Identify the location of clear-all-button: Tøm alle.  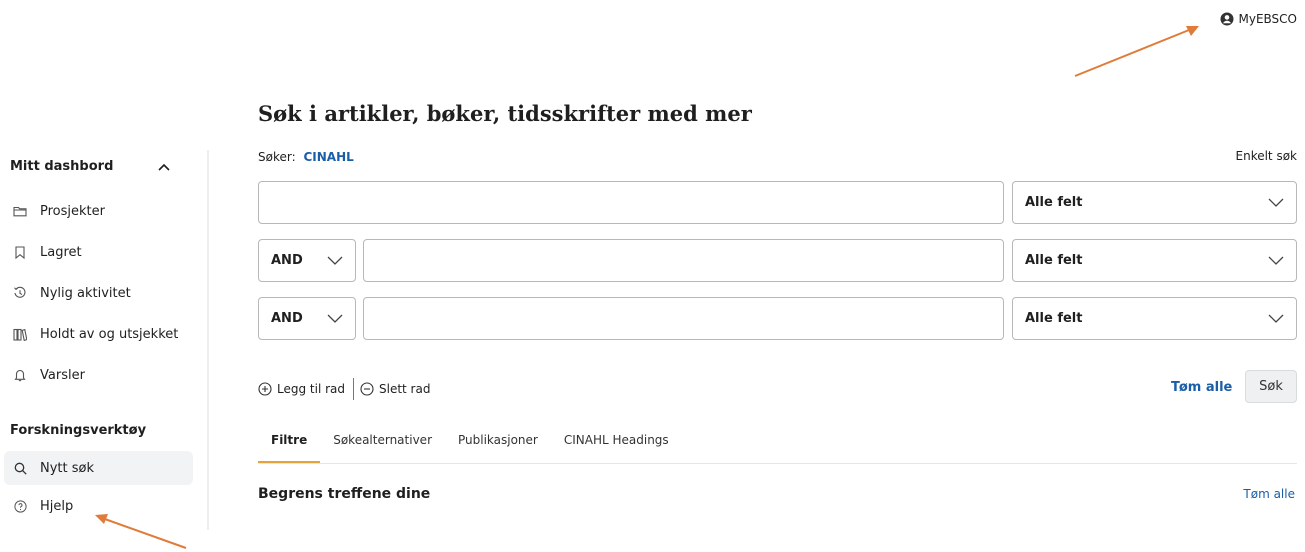
(1201, 387).